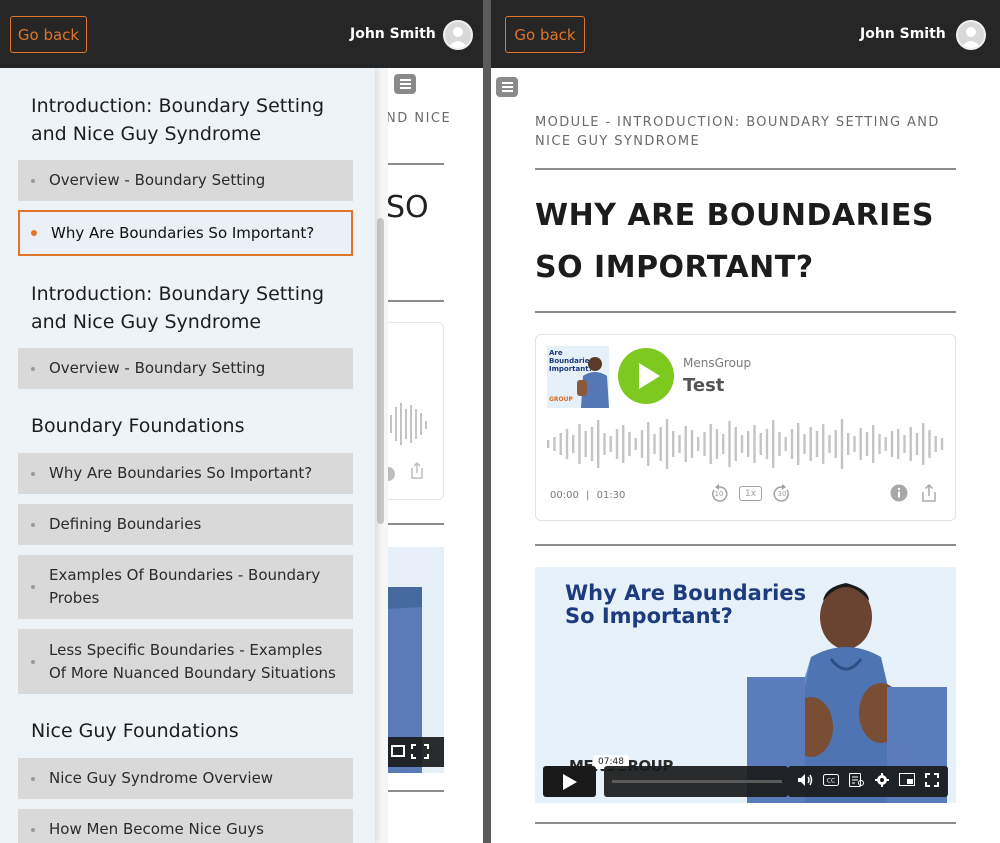 The width and height of the screenshot is (1000, 843). Describe the element at coordinates (750, 493) in the screenshot. I see `speed-button: 1x` at that location.